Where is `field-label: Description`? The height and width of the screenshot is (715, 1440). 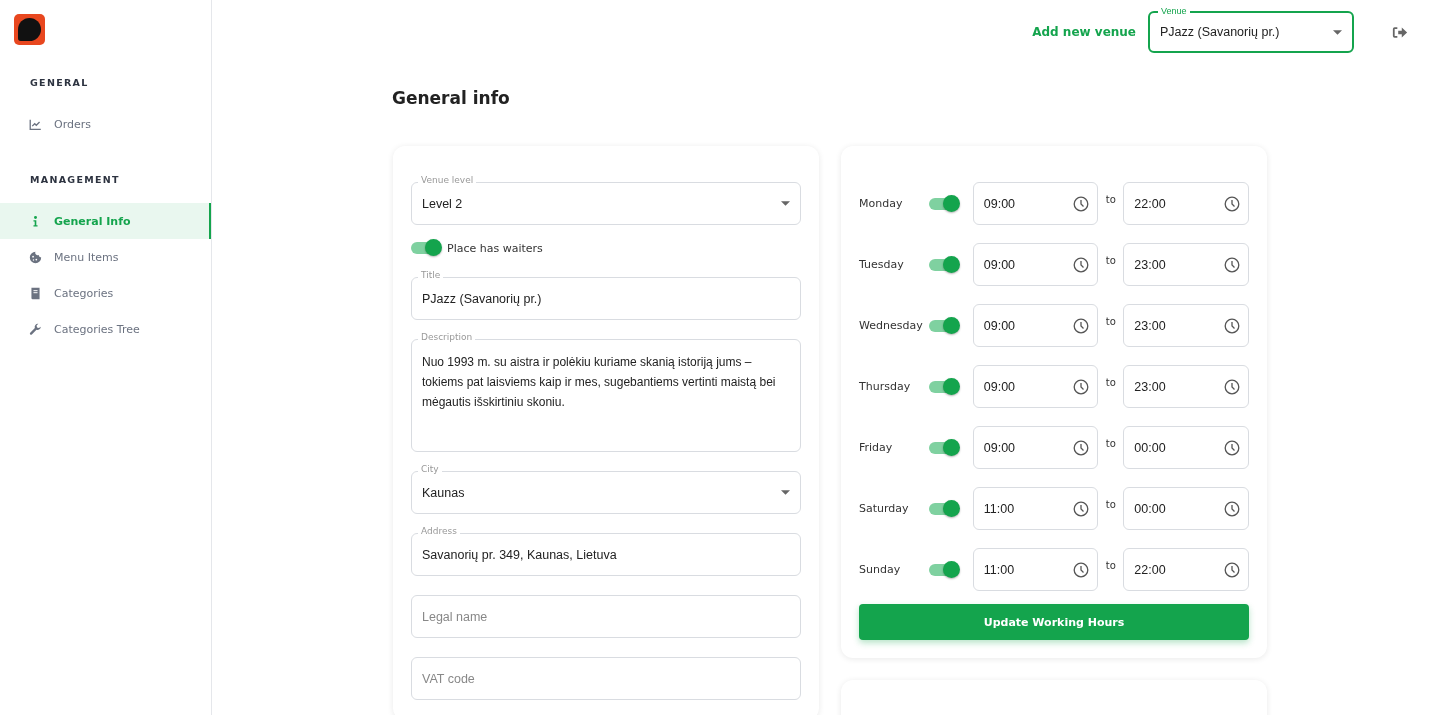 field-label: Description is located at coordinates (447, 337).